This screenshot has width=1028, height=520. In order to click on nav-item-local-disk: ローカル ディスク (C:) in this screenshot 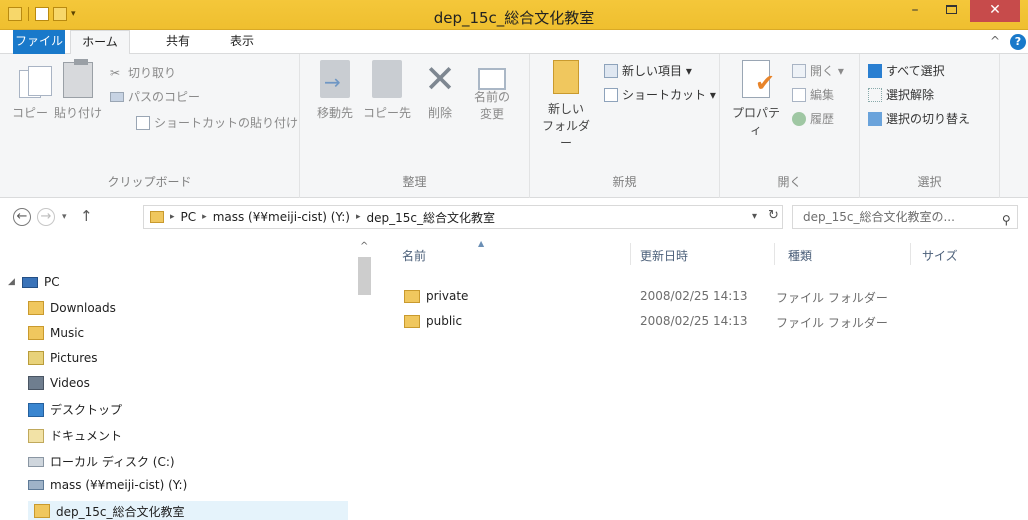, I will do `click(101, 461)`.